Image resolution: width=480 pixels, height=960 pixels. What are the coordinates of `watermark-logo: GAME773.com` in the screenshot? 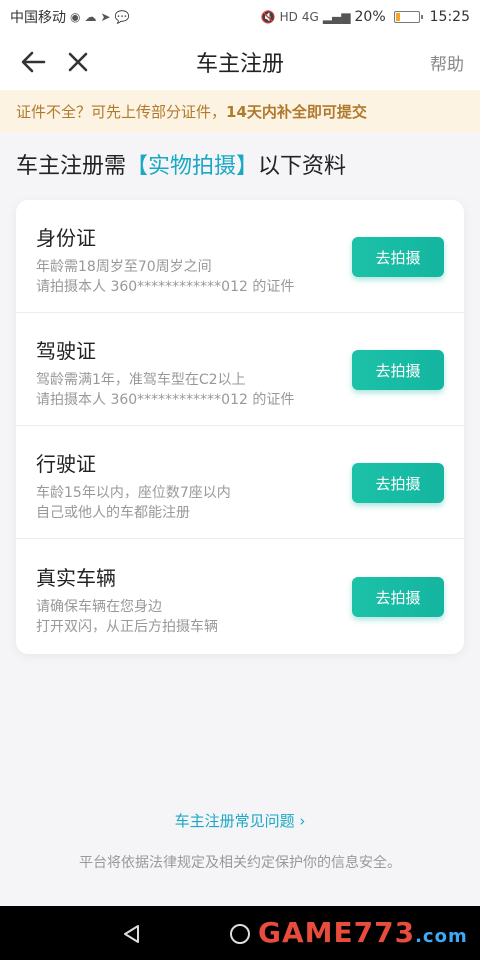 It's located at (363, 932).